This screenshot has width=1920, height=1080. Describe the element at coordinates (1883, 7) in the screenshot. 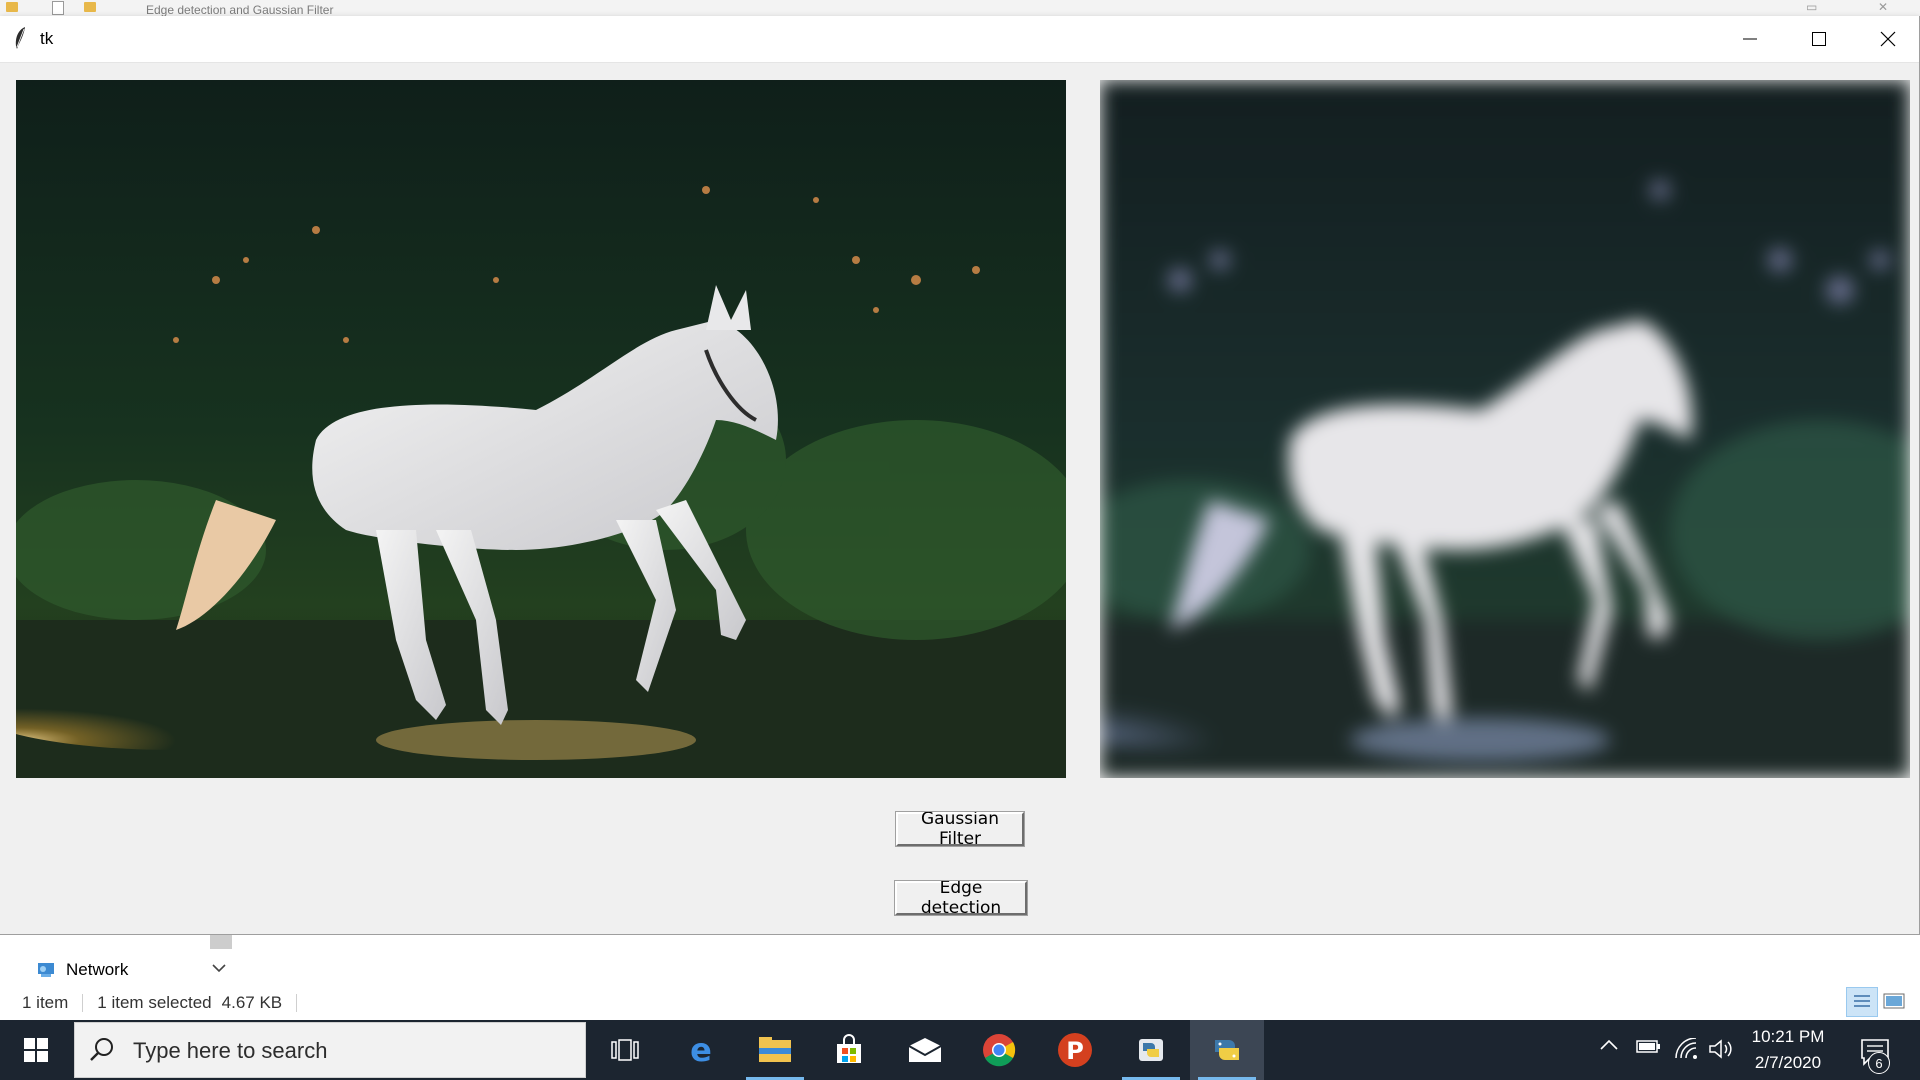

I see `close-icon: ✕` at that location.